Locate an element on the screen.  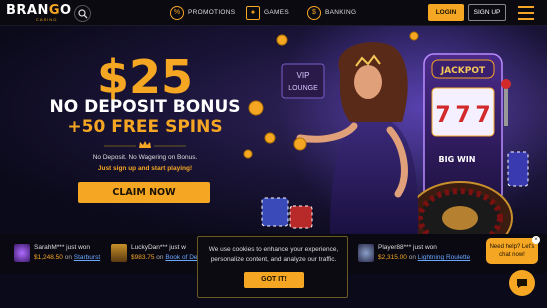
brango-logo: BRANGO CASINO is located at coordinates (38, 13).